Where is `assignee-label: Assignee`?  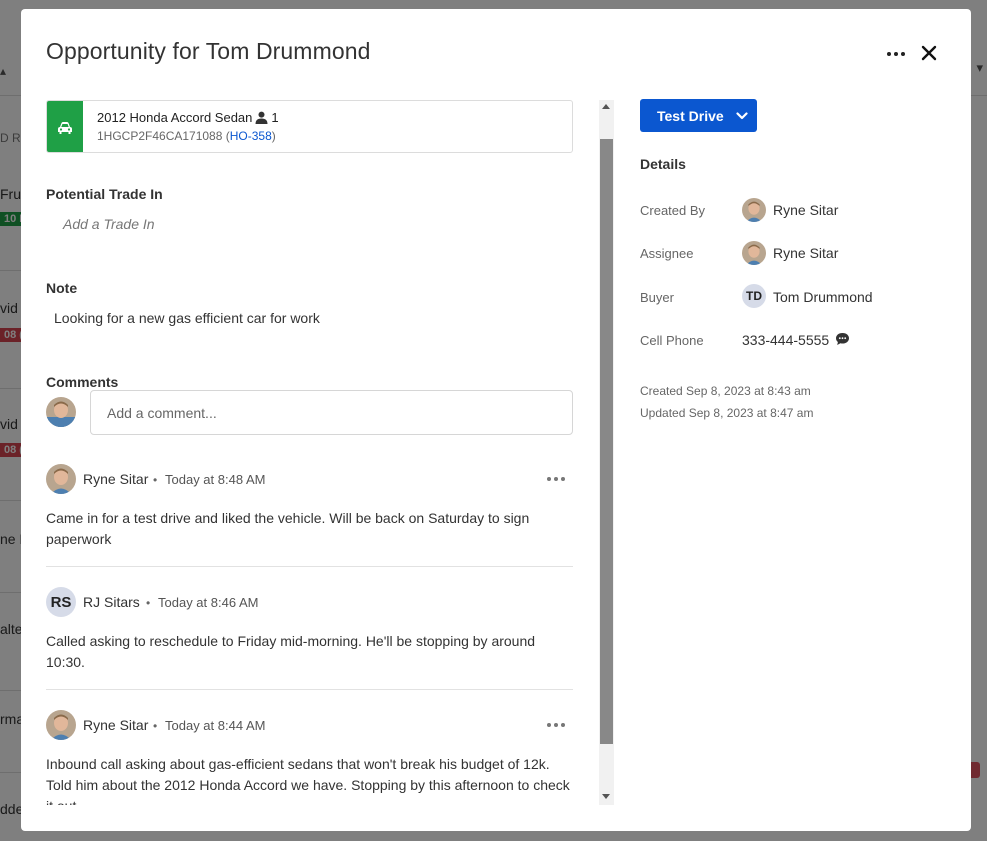
assignee-label: Assignee is located at coordinates (667, 253).